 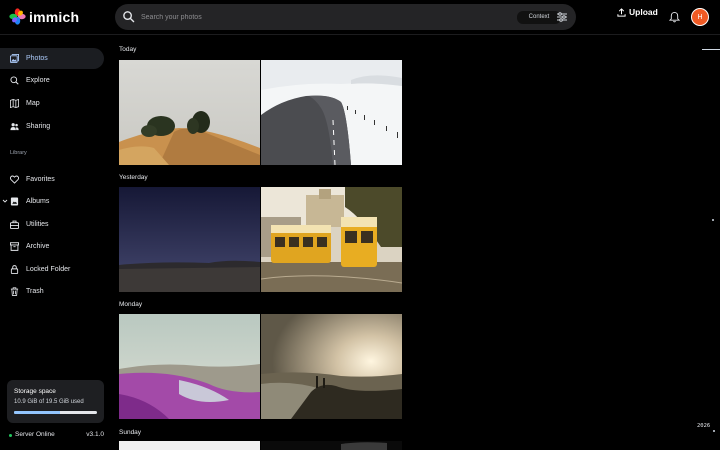 What do you see at coordinates (37, 58) in the screenshot?
I see `sidebar-item-label: Photos` at bounding box center [37, 58].